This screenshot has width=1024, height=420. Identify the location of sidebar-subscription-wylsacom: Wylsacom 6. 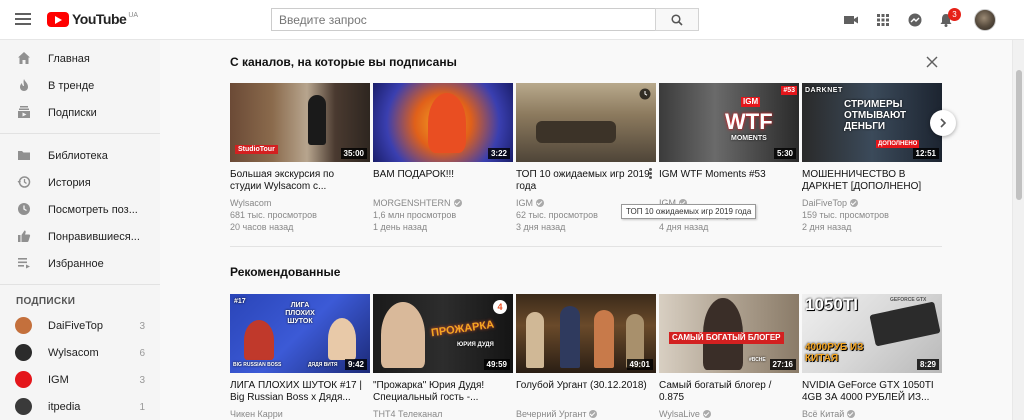
(80, 353).